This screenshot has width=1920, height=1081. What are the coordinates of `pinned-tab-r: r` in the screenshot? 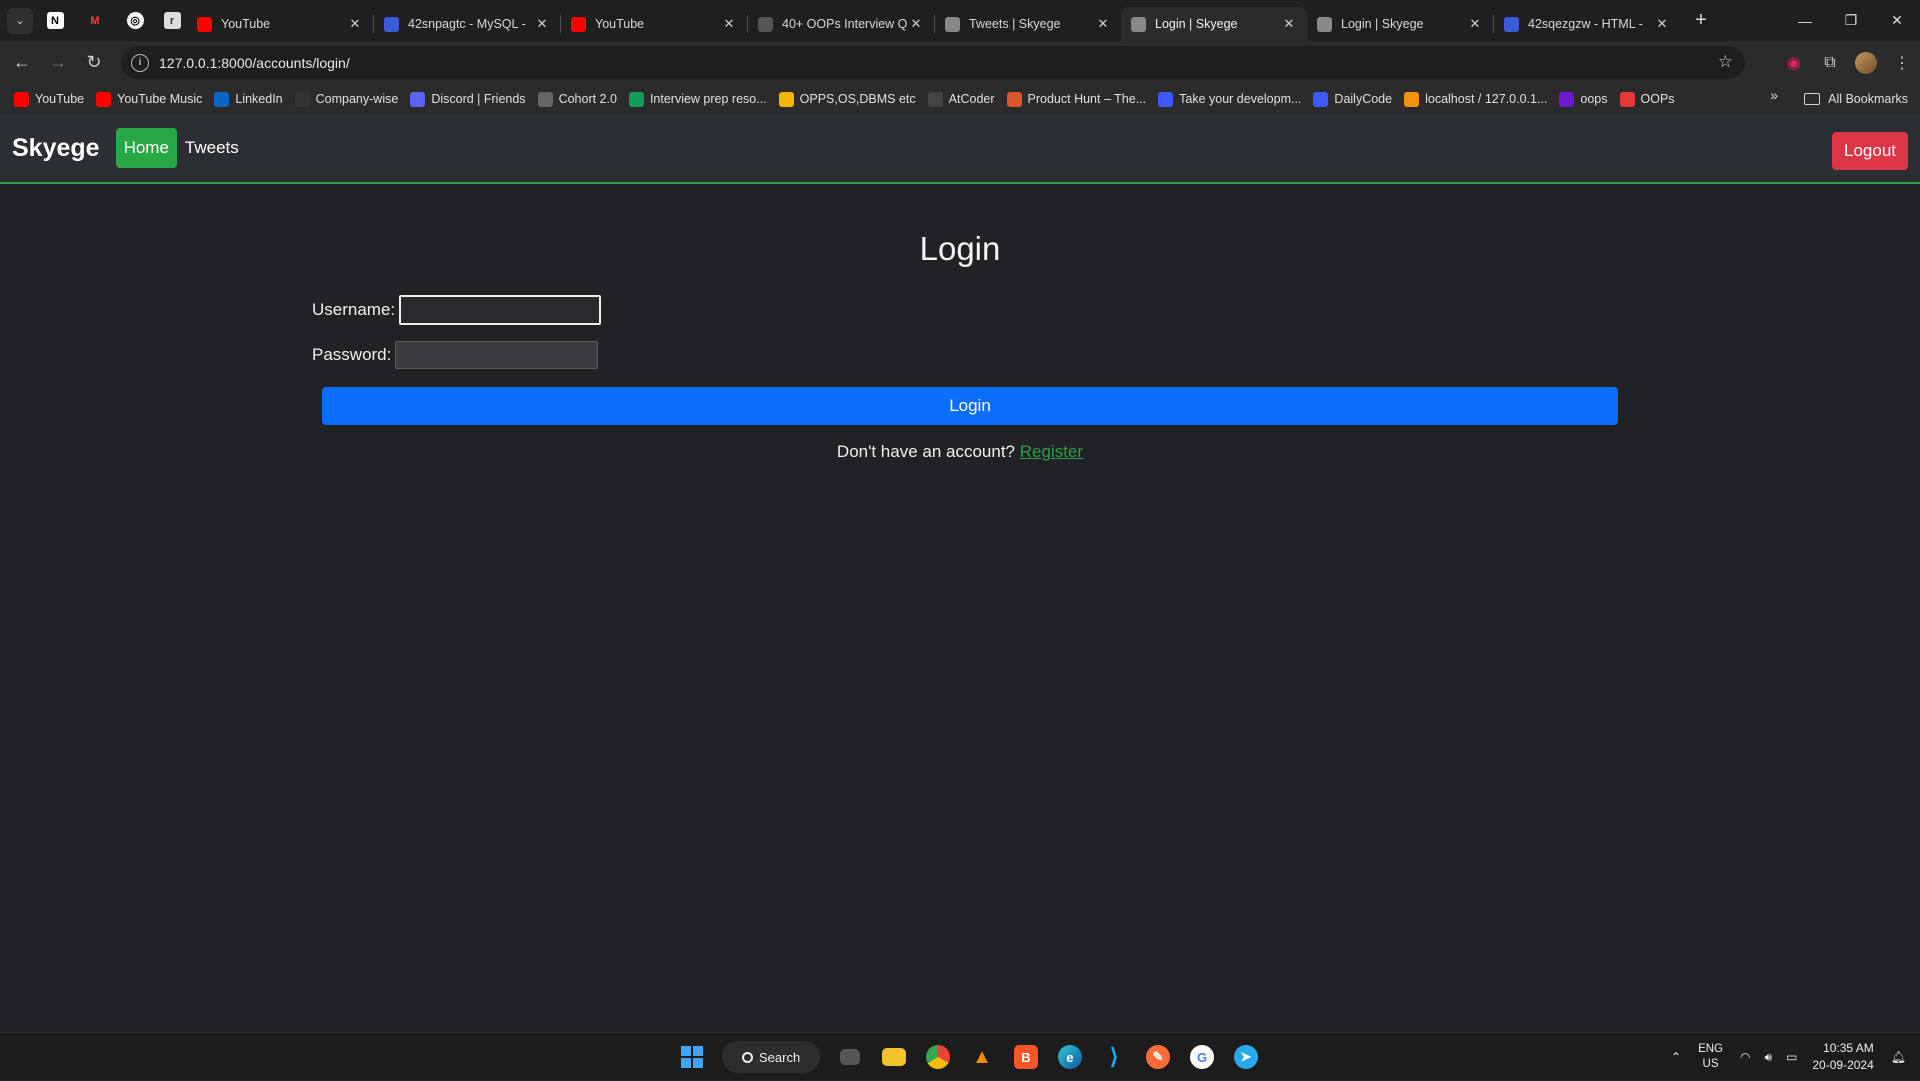 It's located at (172, 20).